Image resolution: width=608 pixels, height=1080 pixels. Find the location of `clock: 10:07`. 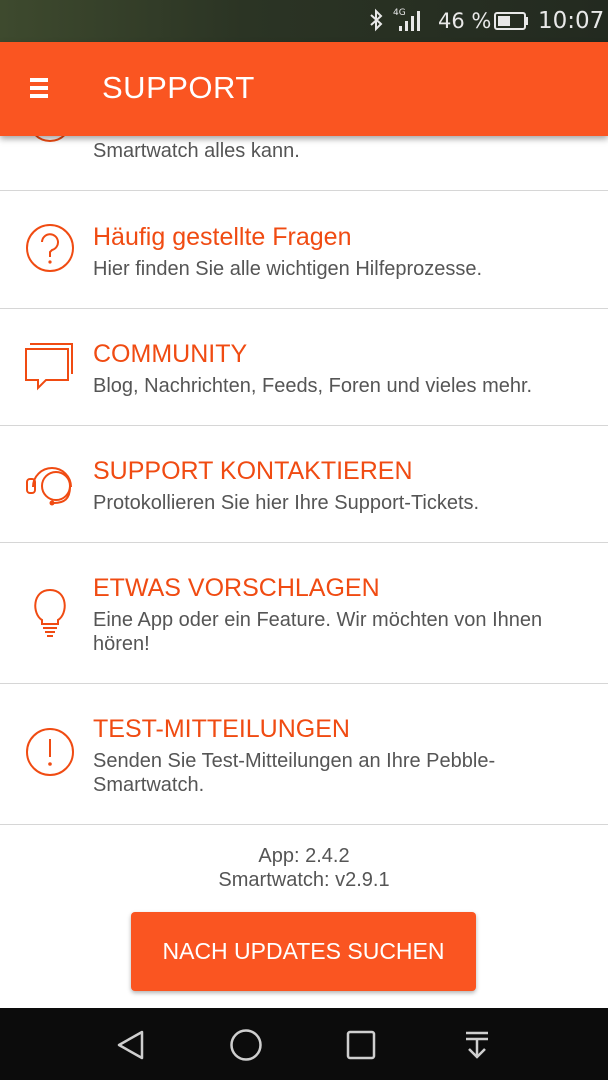

clock: 10:07 is located at coordinates (571, 21).